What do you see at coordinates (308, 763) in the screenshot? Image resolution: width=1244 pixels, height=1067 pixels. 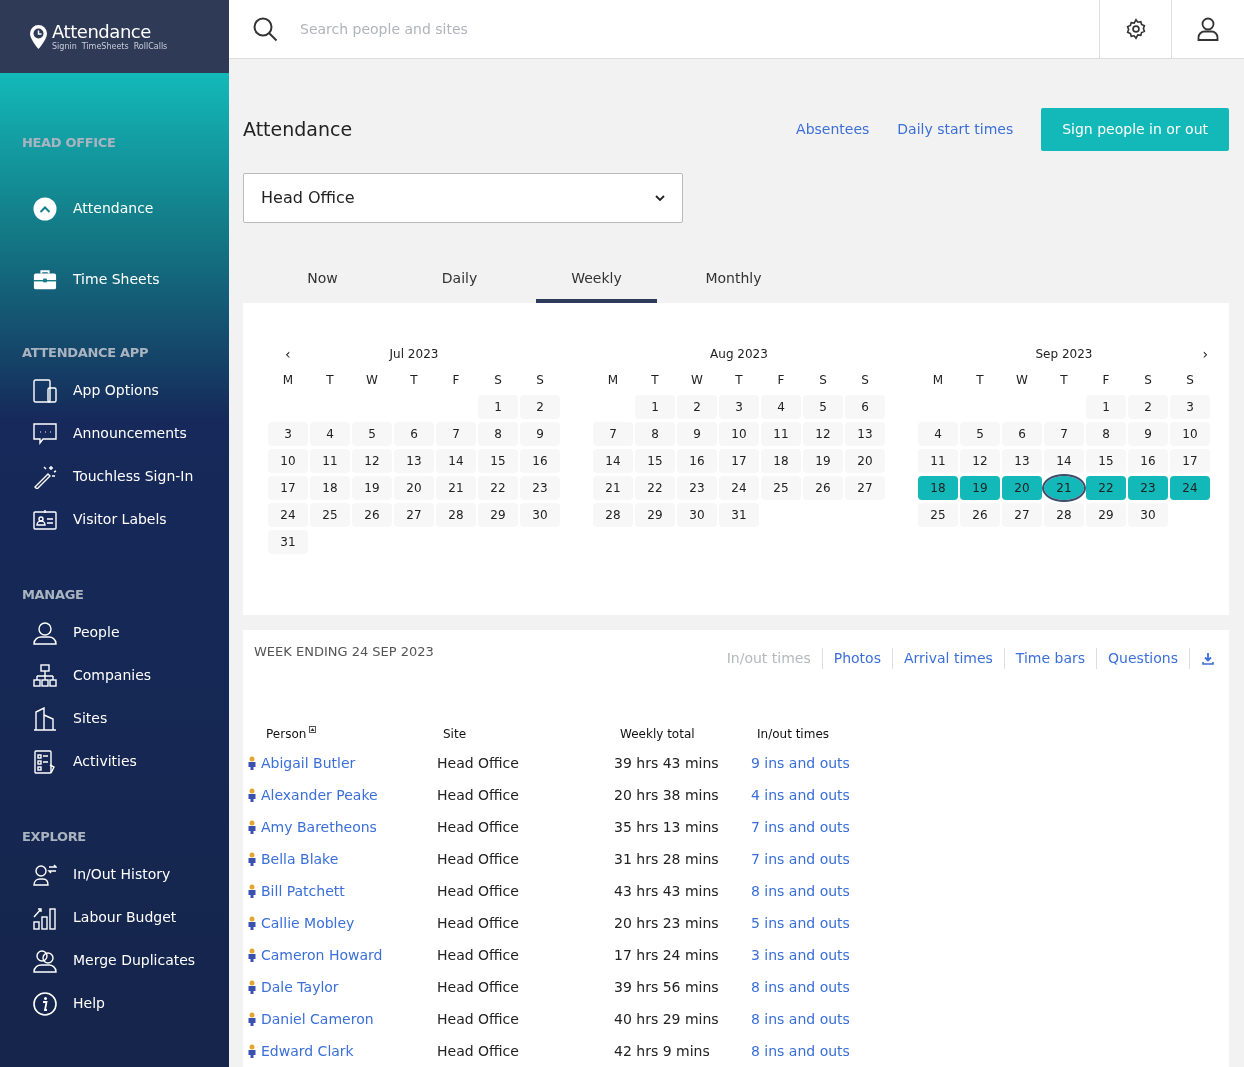 I see `person-link: Abigail Butler` at bounding box center [308, 763].